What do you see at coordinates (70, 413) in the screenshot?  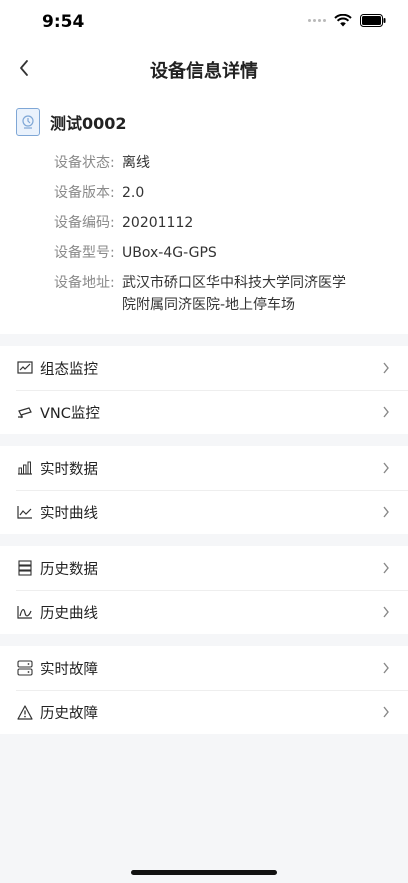 I see `menu-label: VNC监控` at bounding box center [70, 413].